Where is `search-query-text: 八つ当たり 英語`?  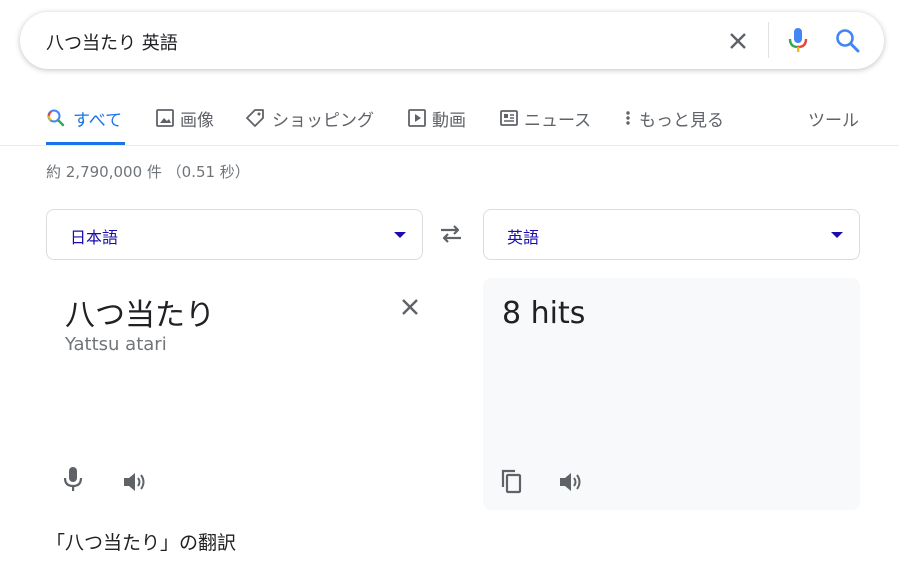
search-query-text: 八つ当たり 英語 is located at coordinates (112, 42).